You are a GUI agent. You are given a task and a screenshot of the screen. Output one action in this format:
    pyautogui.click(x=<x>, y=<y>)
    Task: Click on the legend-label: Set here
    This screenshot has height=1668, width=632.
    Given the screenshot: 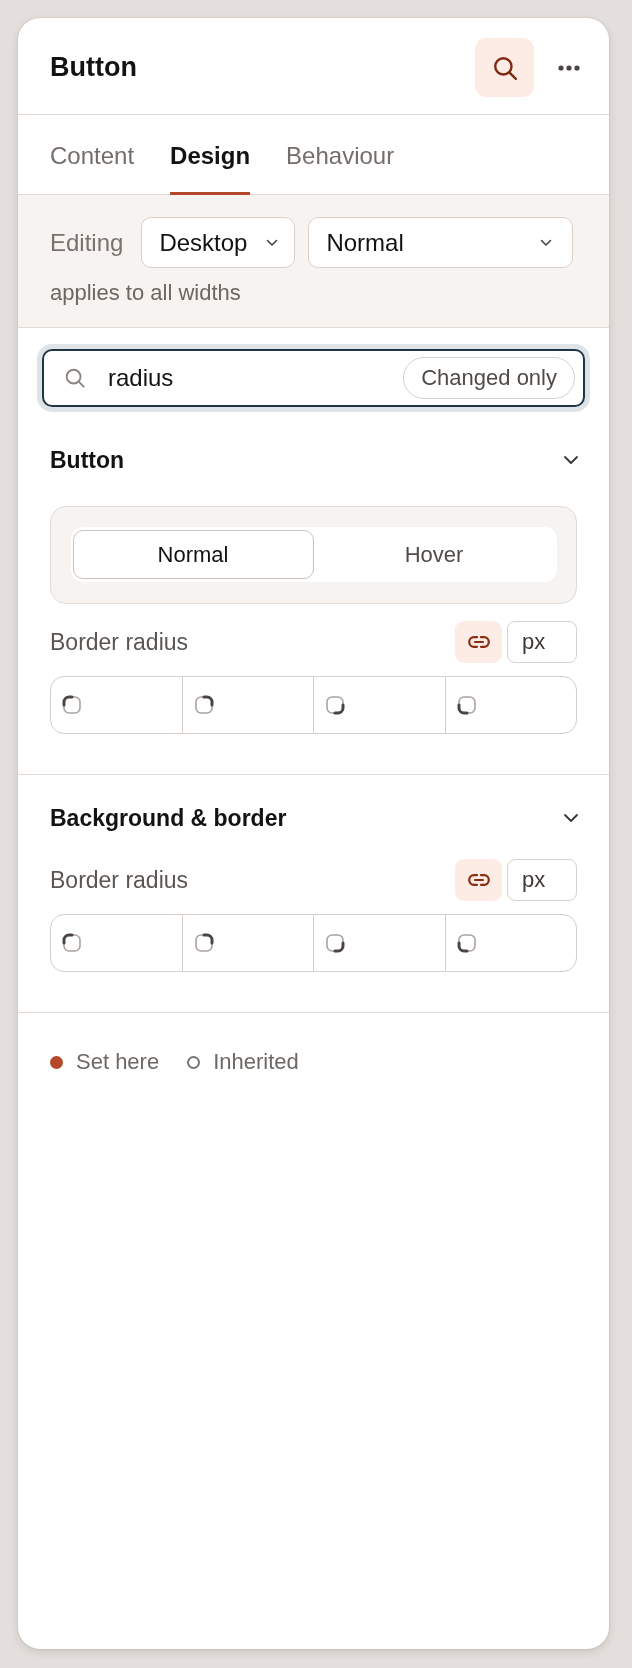 What is the action you would take?
    pyautogui.click(x=118, y=1062)
    